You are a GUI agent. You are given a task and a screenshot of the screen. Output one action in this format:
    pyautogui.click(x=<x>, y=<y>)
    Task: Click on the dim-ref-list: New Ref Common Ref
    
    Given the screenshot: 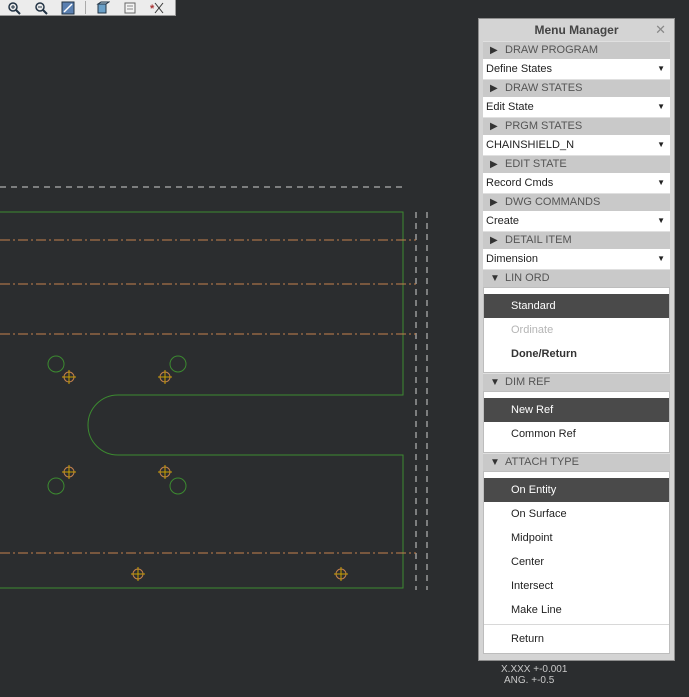 What is the action you would take?
    pyautogui.click(x=576, y=422)
    